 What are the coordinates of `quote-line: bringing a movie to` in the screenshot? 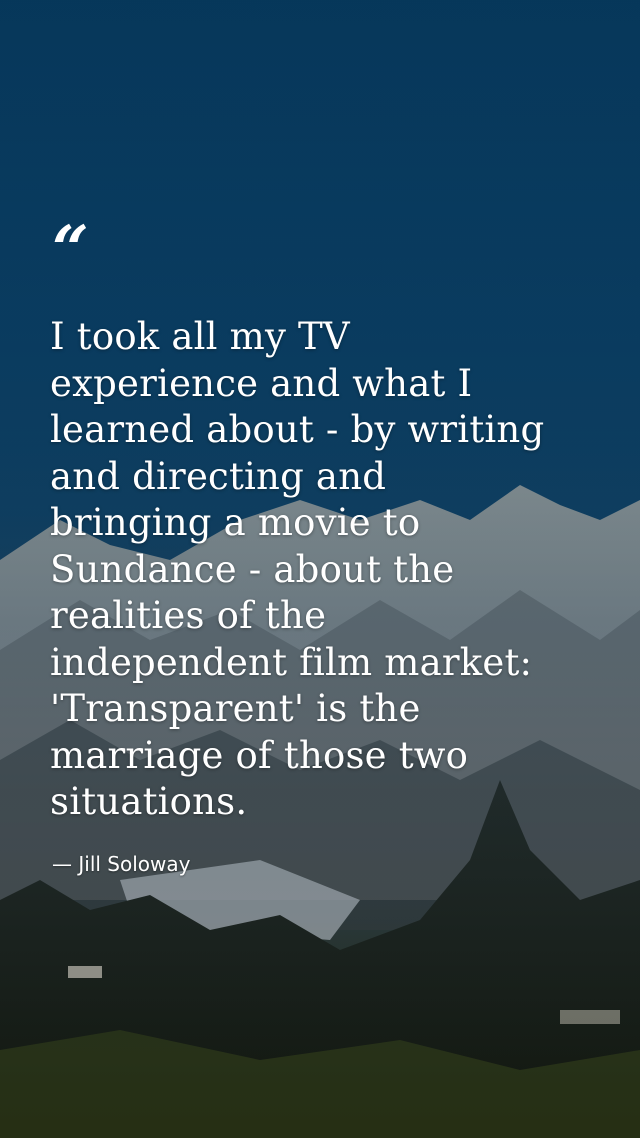 It's located at (235, 522).